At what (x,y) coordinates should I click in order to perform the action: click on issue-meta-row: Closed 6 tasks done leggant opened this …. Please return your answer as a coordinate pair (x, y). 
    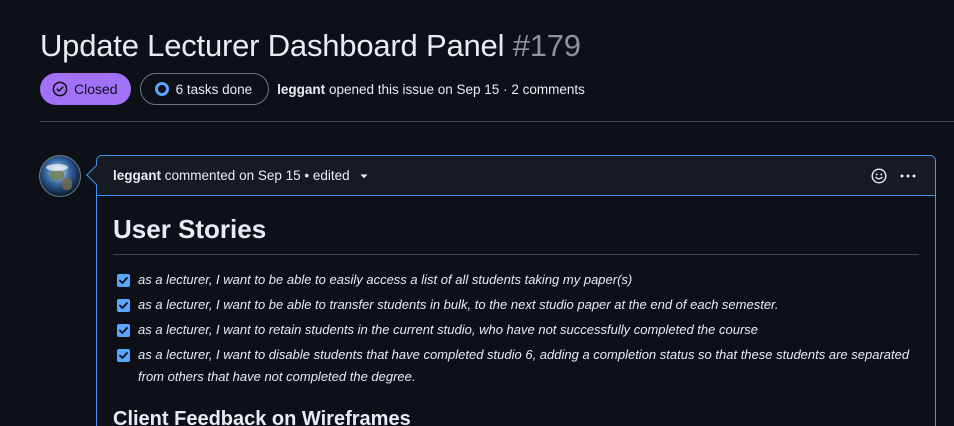
    Looking at the image, I should click on (312, 89).